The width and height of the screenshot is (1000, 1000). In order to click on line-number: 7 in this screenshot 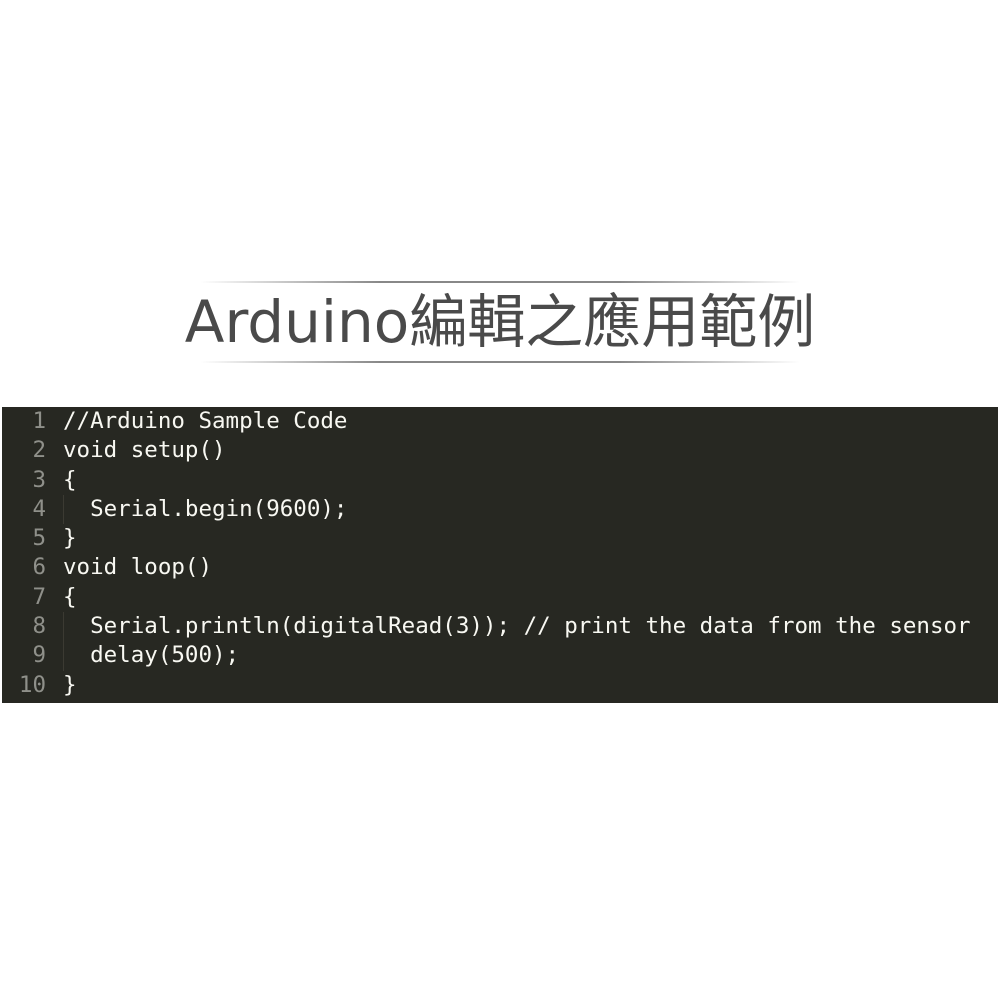, I will do `click(39, 596)`.